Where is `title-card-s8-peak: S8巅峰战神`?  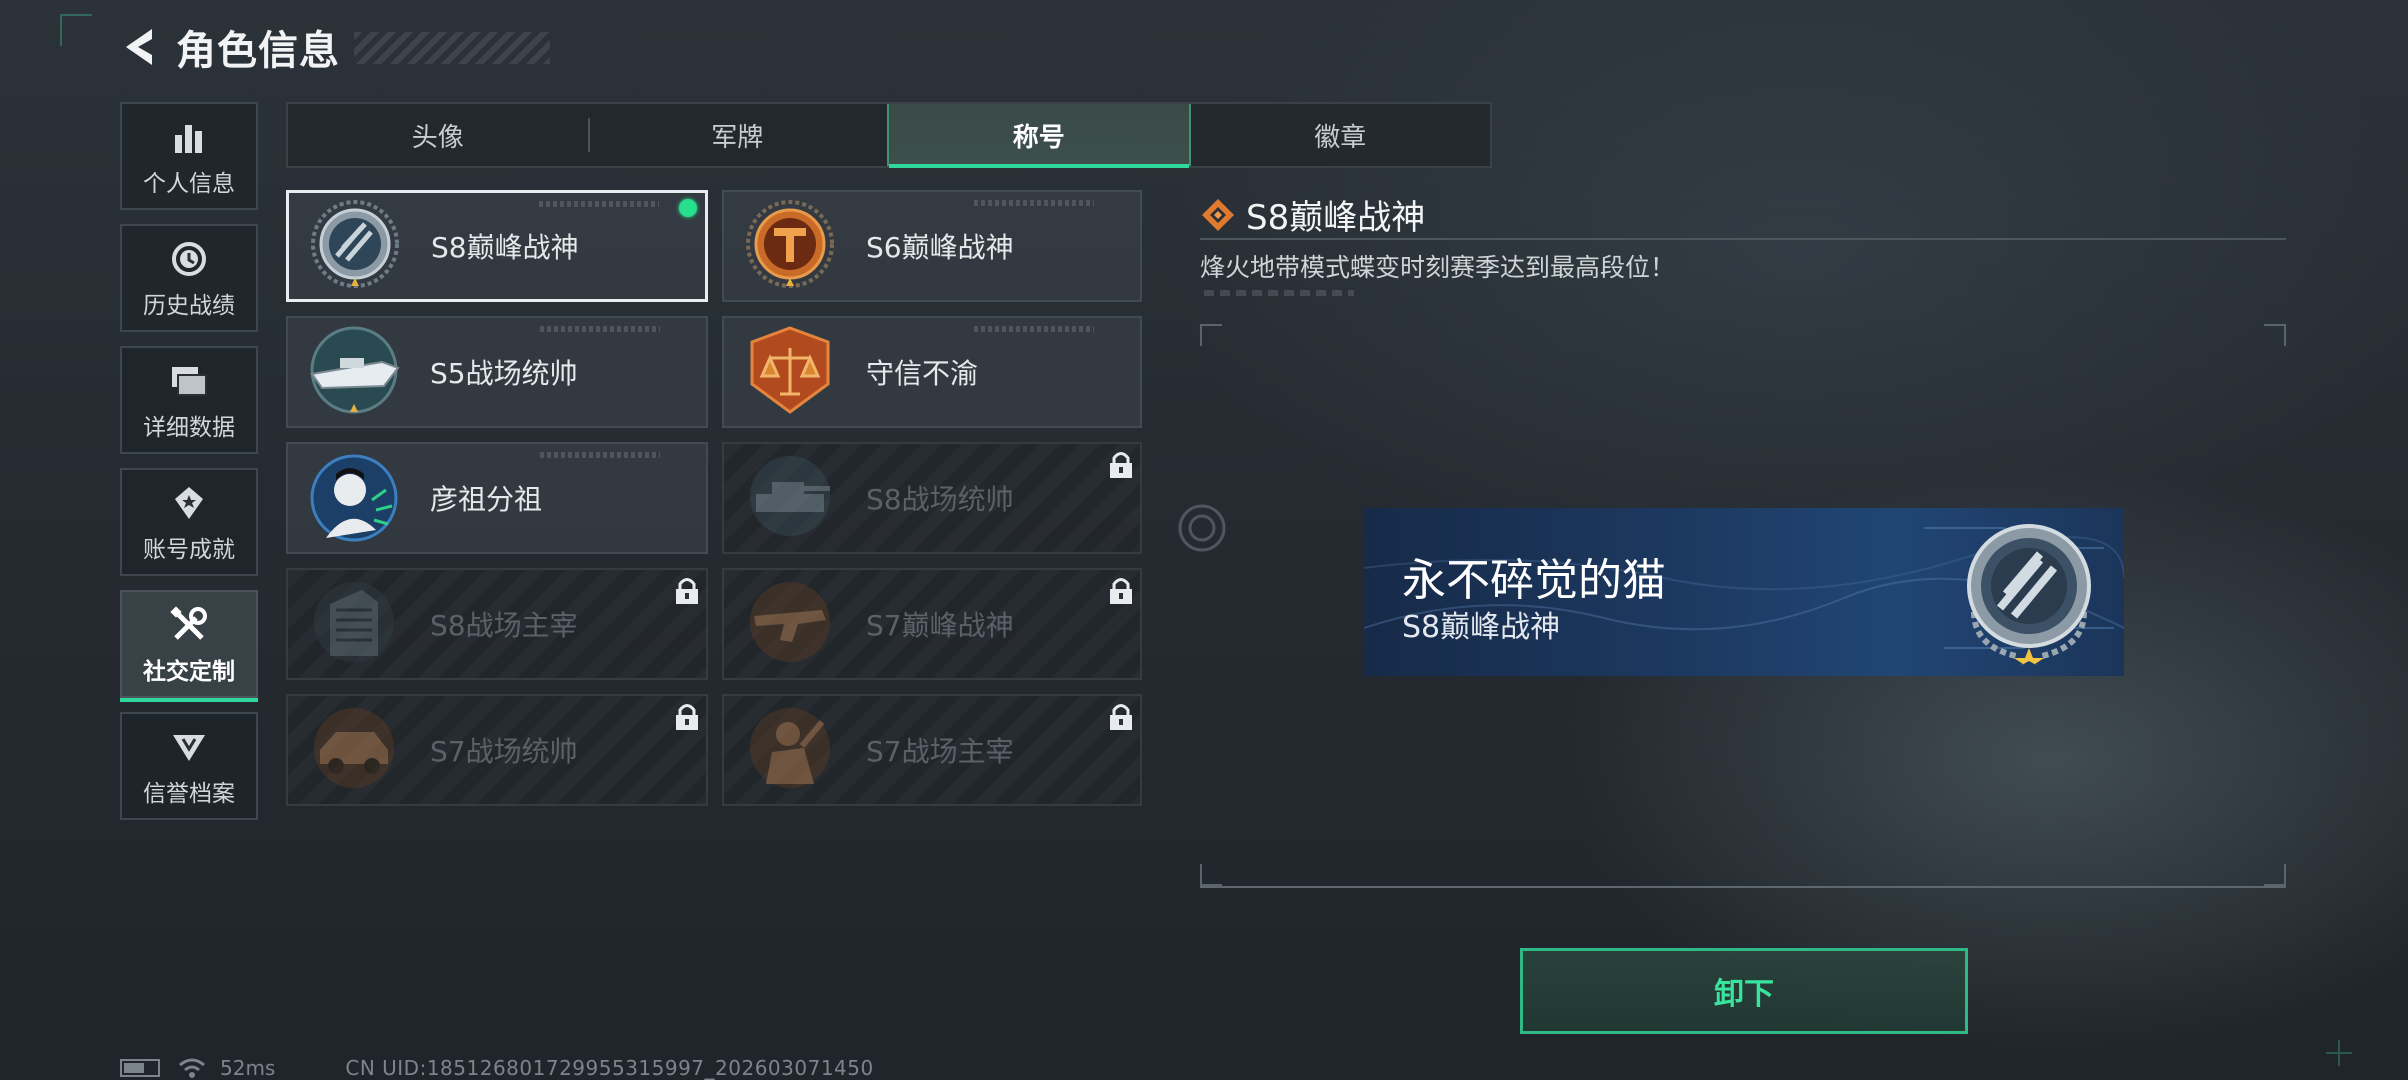 title-card-s8-peak: S8巅峰战神 is located at coordinates (497, 246).